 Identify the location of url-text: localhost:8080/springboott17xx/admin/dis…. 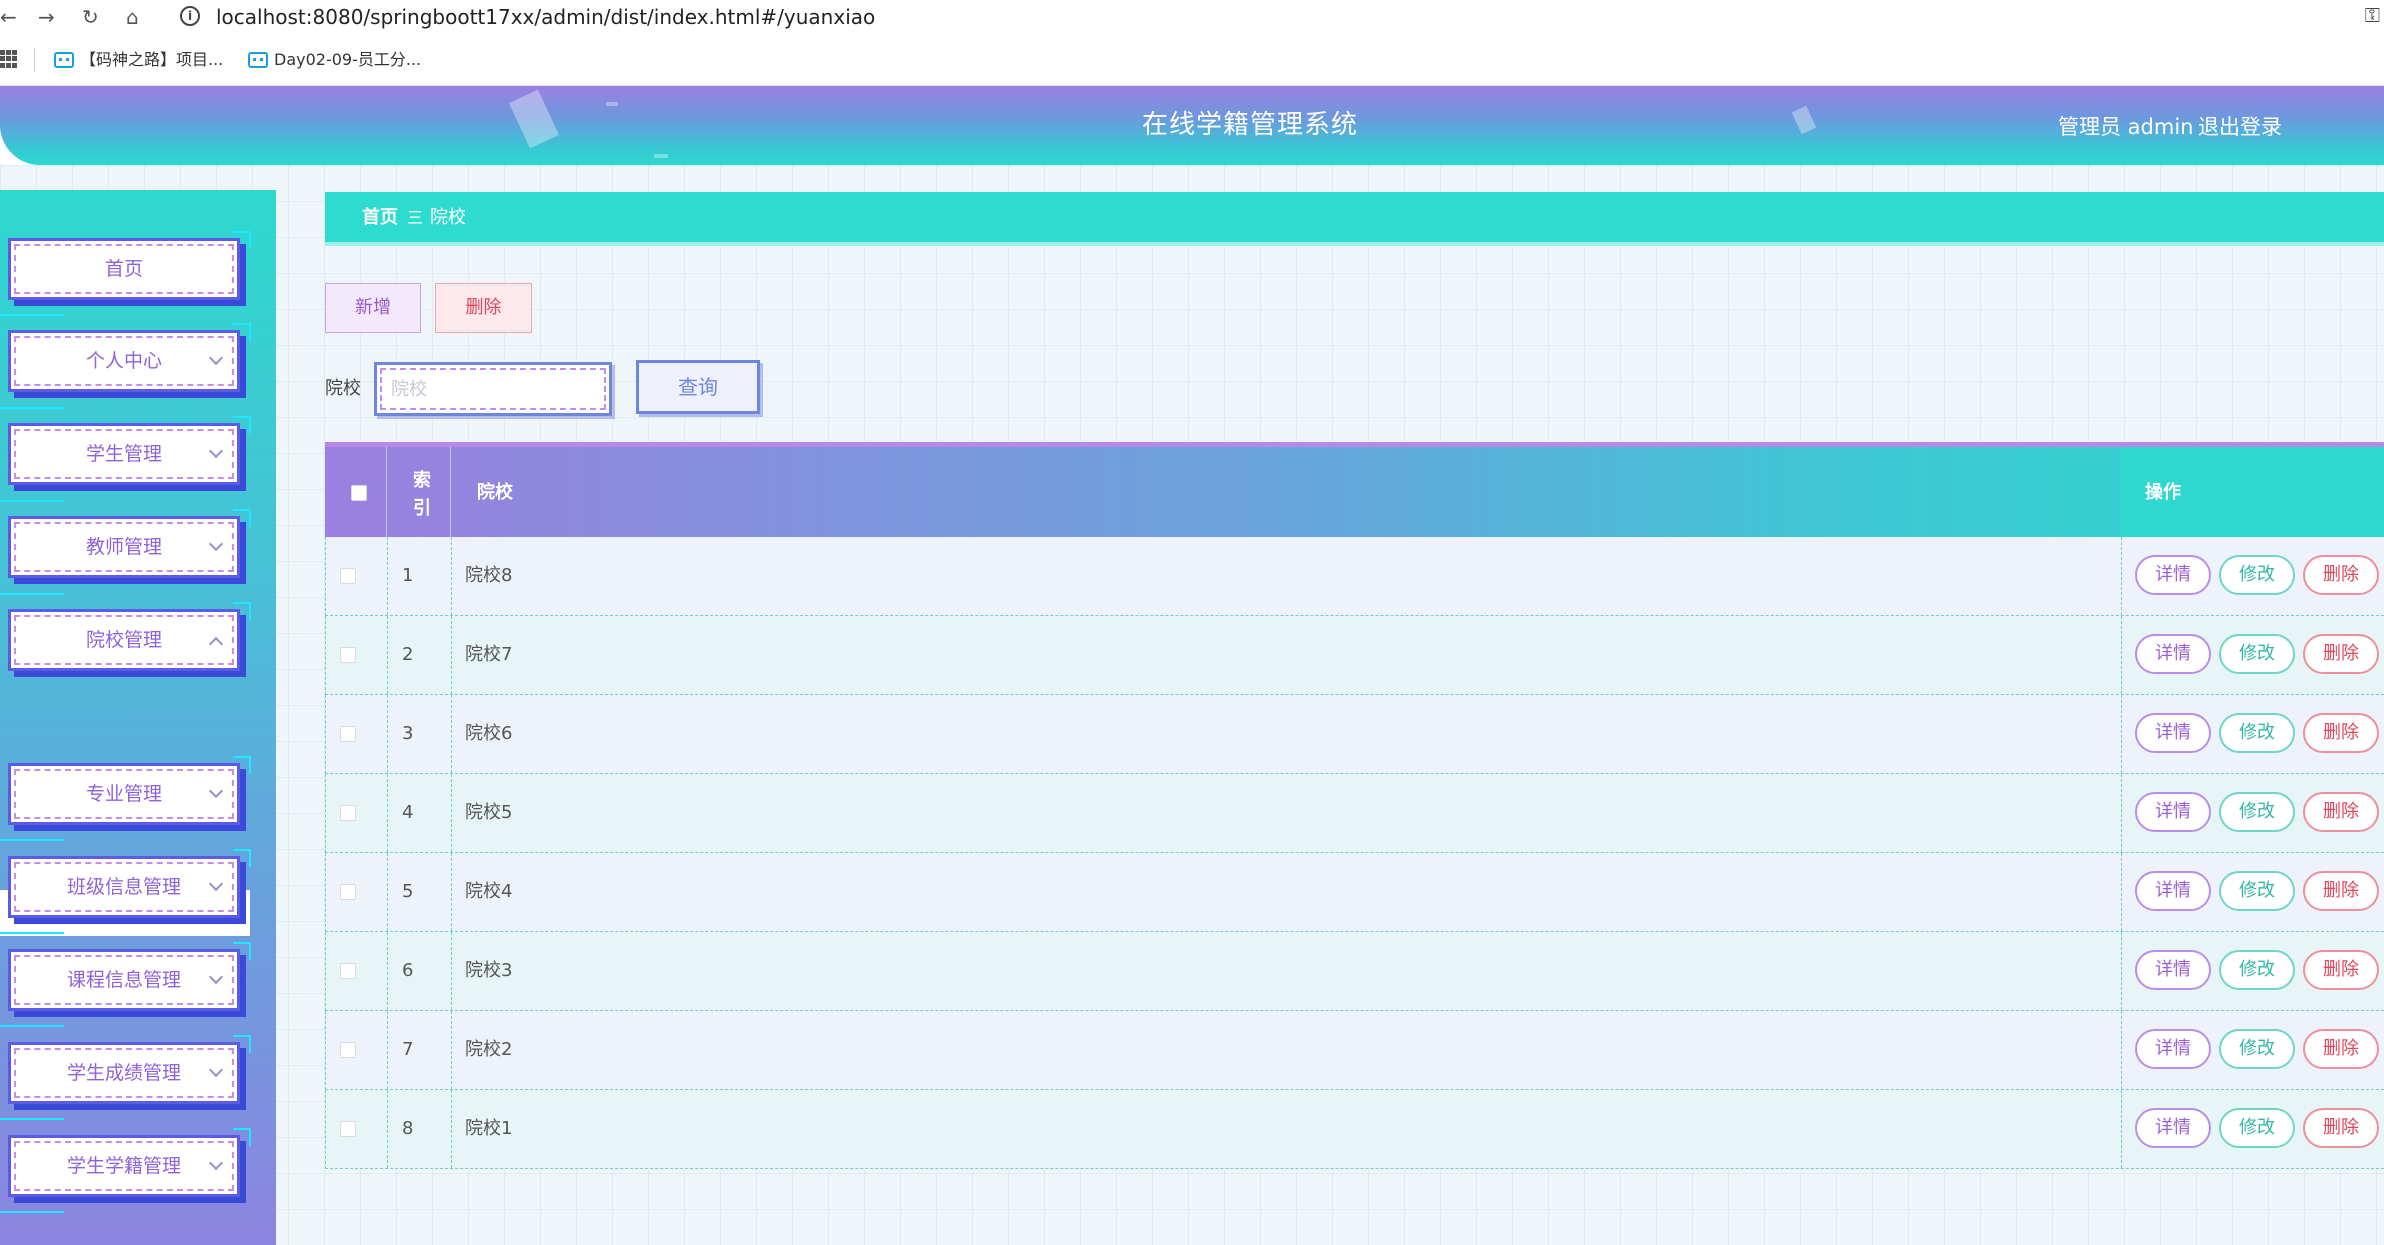
(545, 17).